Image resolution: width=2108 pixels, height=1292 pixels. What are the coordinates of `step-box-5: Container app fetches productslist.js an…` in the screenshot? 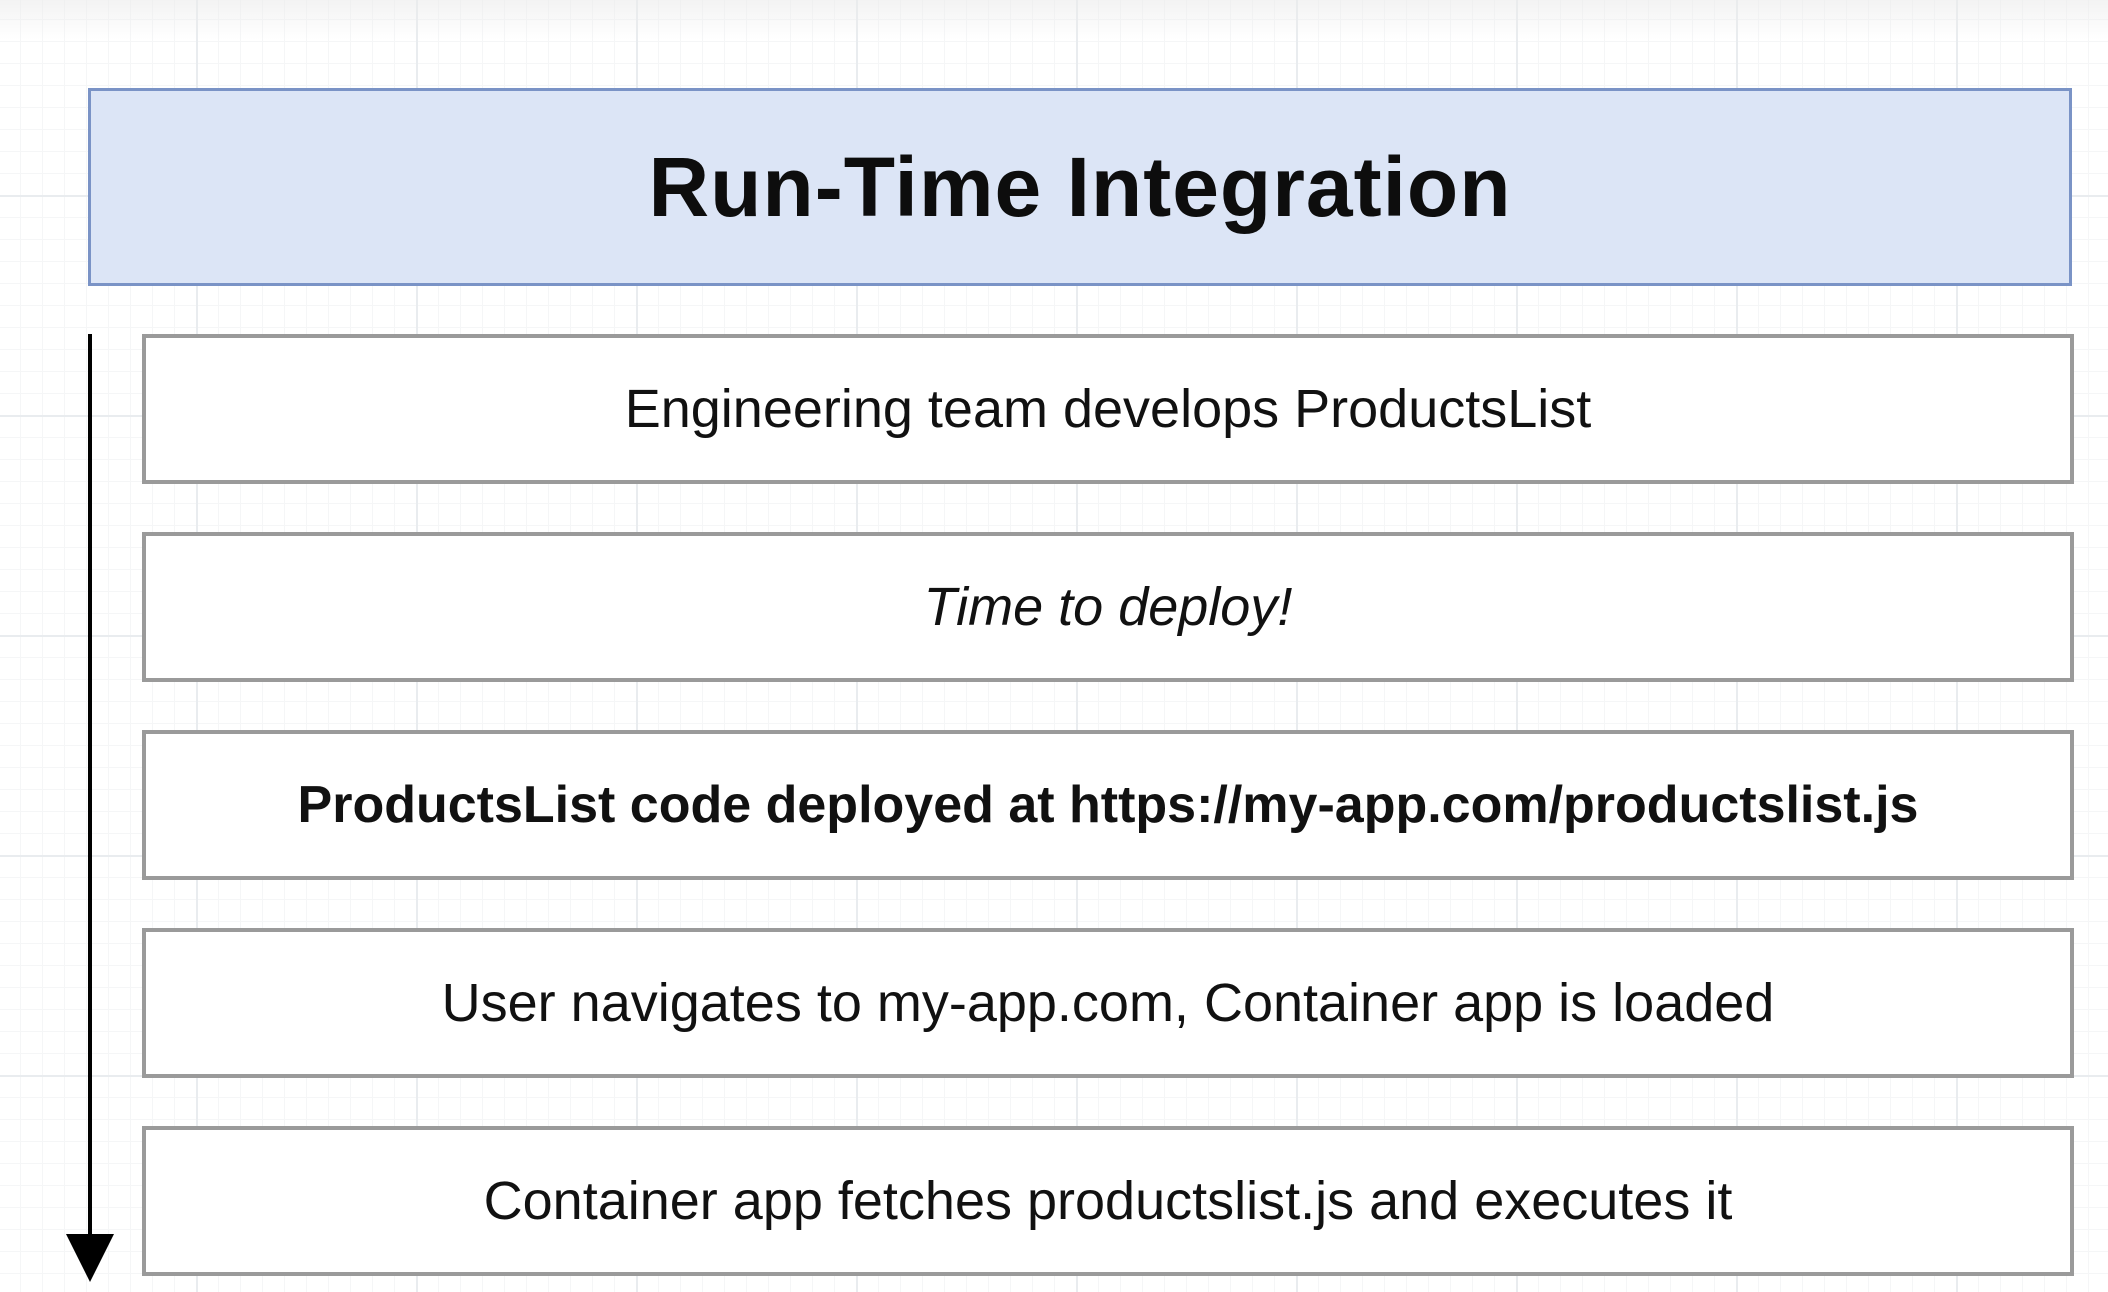 It's located at (1108, 1201).